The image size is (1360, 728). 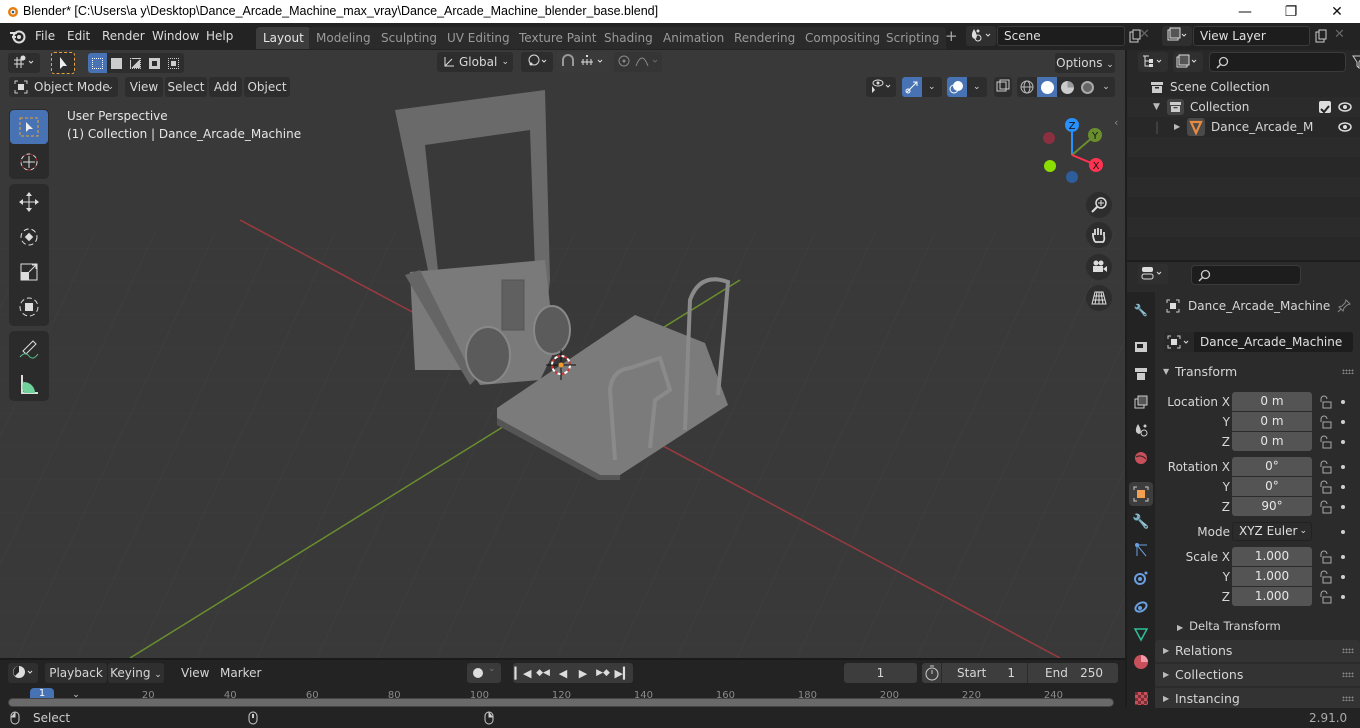 I want to click on collection-exclude-checkbox, so click(x=1325, y=107).